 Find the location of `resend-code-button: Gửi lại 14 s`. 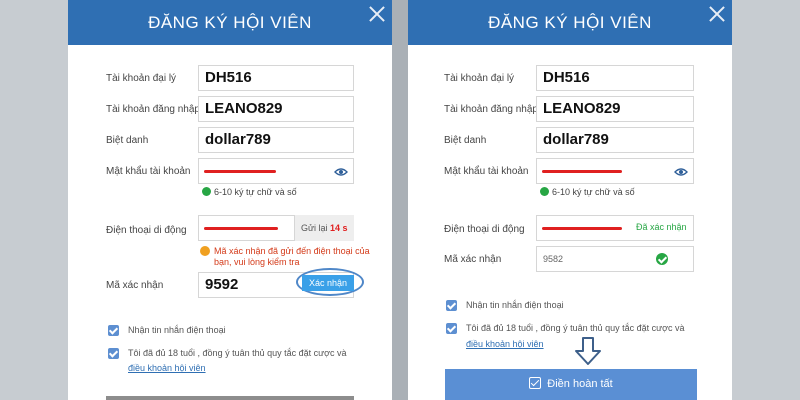

resend-code-button: Gửi lại 14 s is located at coordinates (324, 228).